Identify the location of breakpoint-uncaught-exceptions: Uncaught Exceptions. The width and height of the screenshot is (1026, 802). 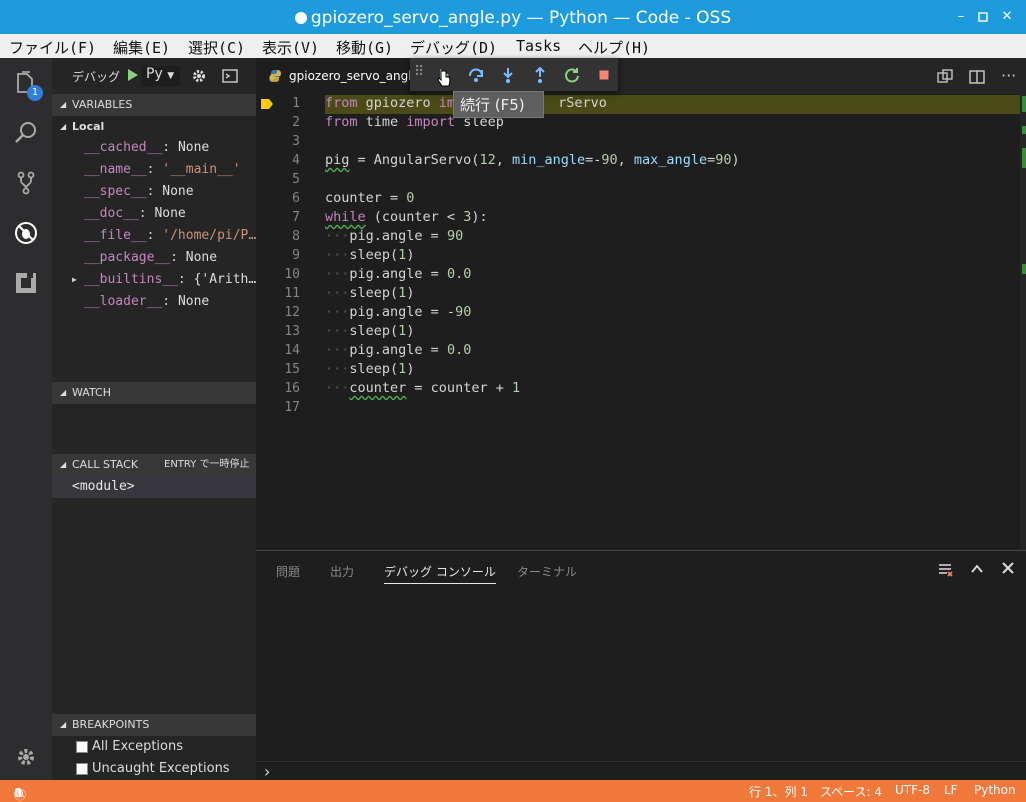
(154, 769).